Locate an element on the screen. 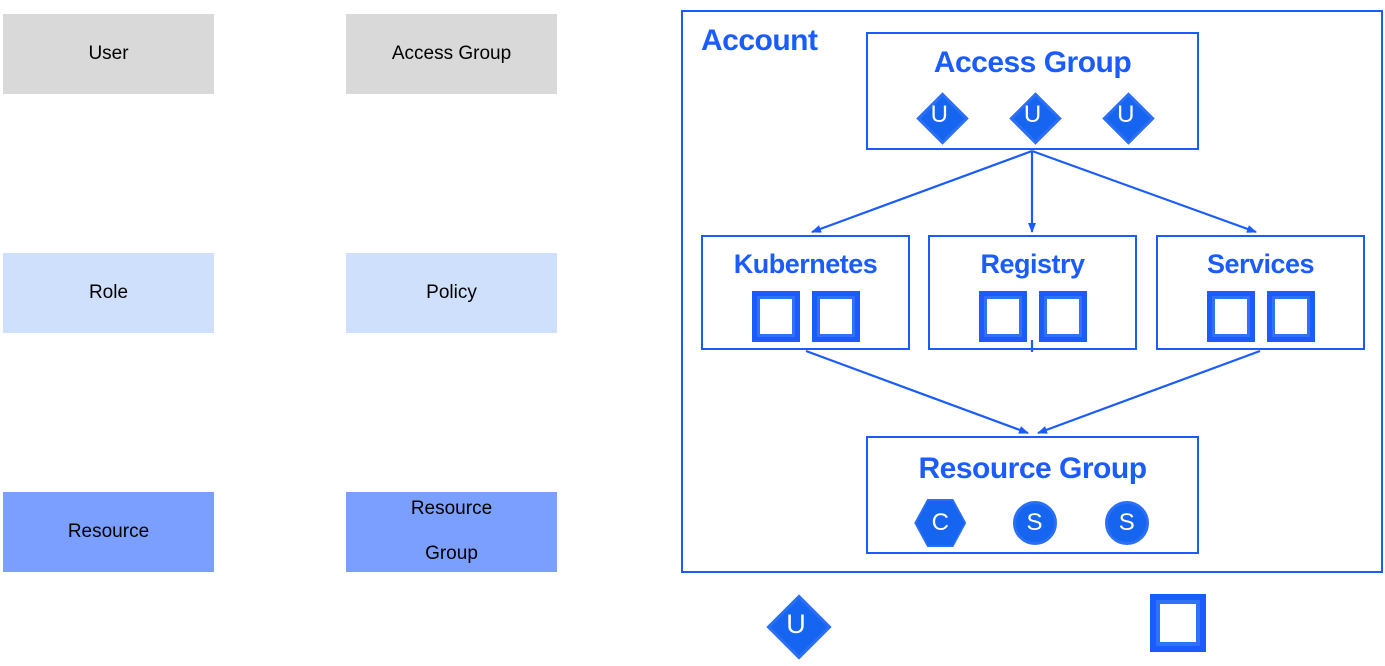  cluster-glyph: C is located at coordinates (940, 522).